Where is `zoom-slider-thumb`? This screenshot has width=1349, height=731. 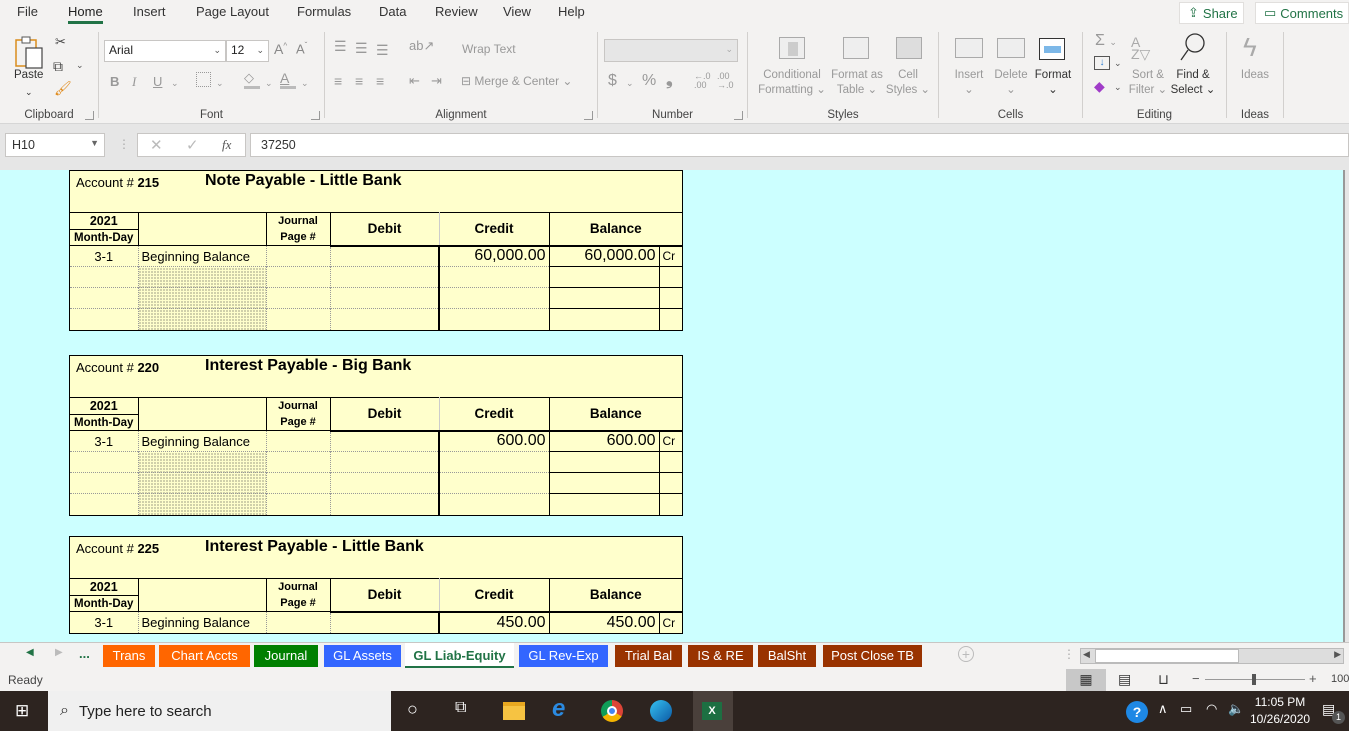 zoom-slider-thumb is located at coordinates (1254, 679).